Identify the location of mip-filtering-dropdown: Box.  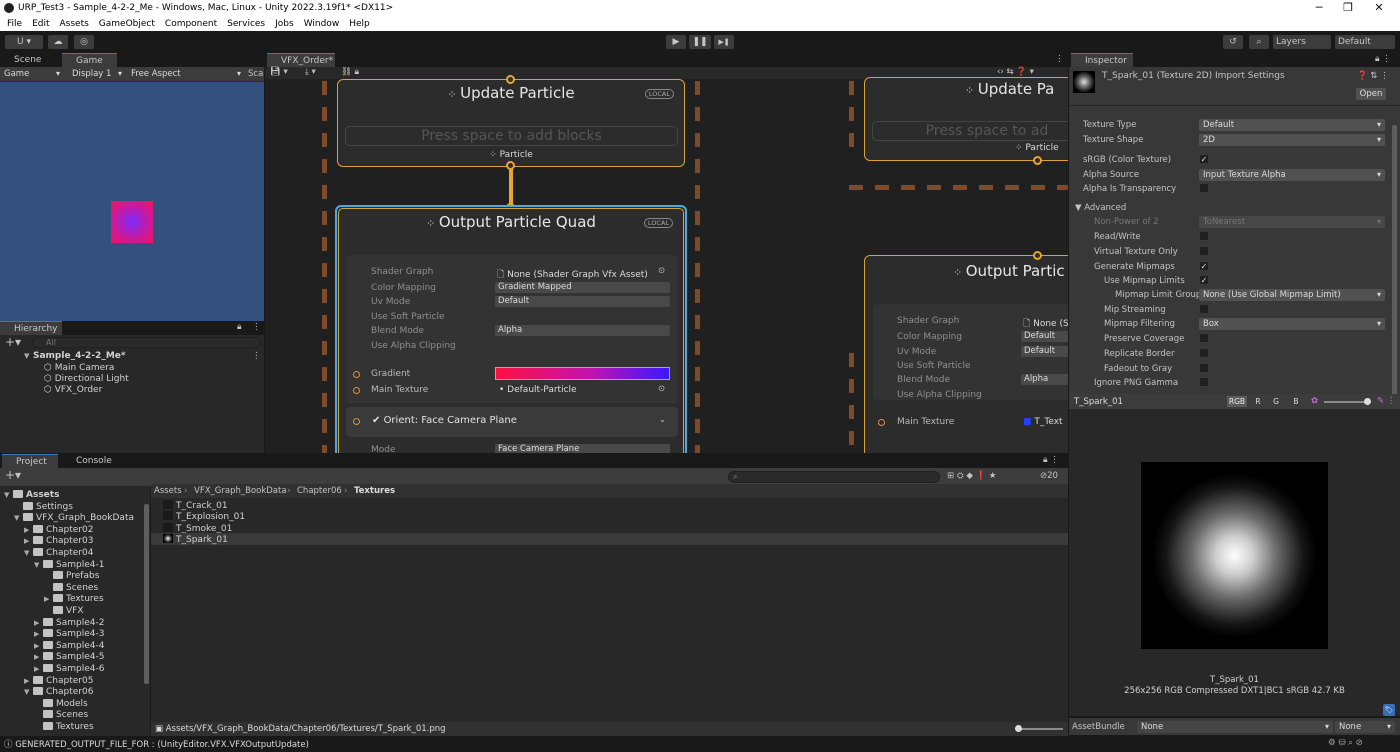
(1292, 324).